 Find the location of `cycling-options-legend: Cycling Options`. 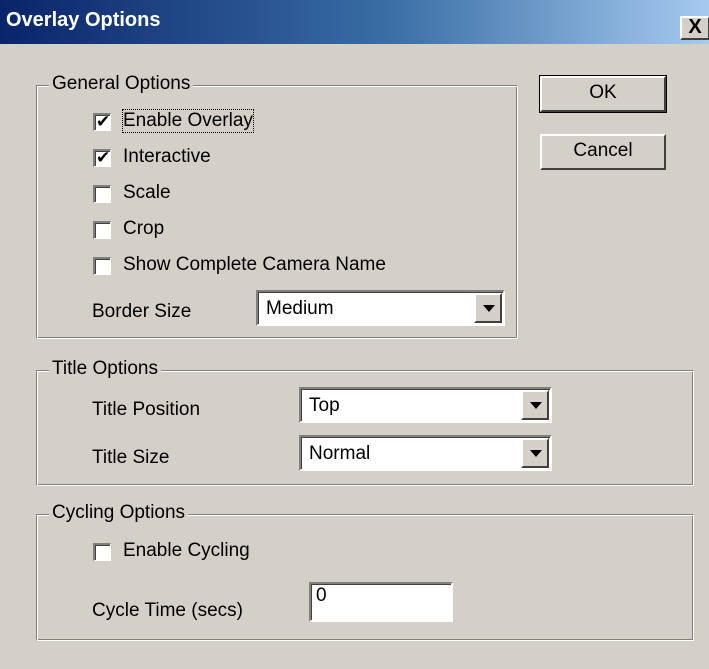

cycling-options-legend: Cycling Options is located at coordinates (119, 513).